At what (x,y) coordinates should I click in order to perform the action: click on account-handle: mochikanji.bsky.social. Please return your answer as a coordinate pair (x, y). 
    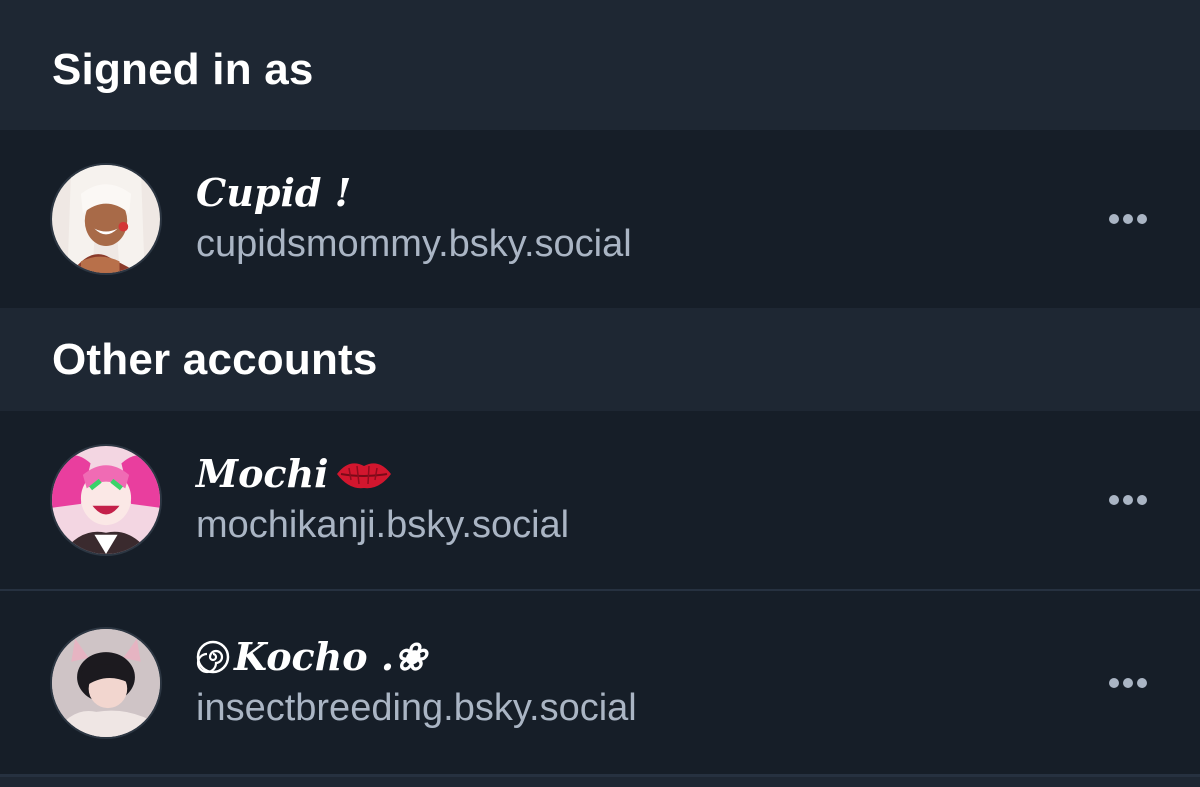
    Looking at the image, I should click on (383, 525).